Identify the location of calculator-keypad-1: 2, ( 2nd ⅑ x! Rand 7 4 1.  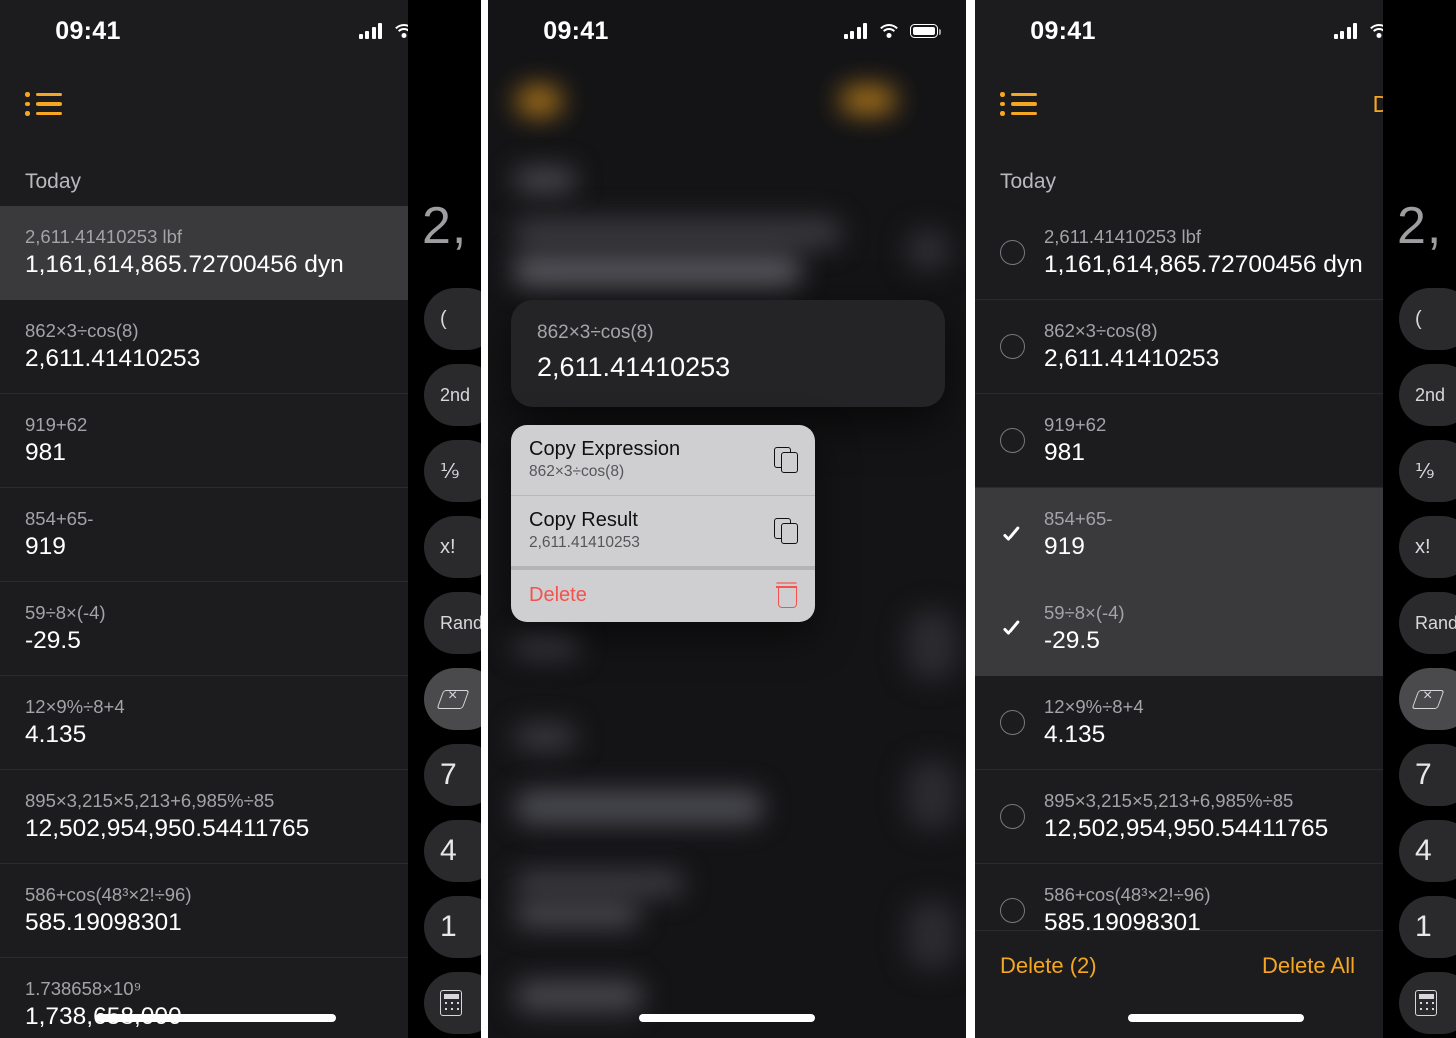
(444, 519).